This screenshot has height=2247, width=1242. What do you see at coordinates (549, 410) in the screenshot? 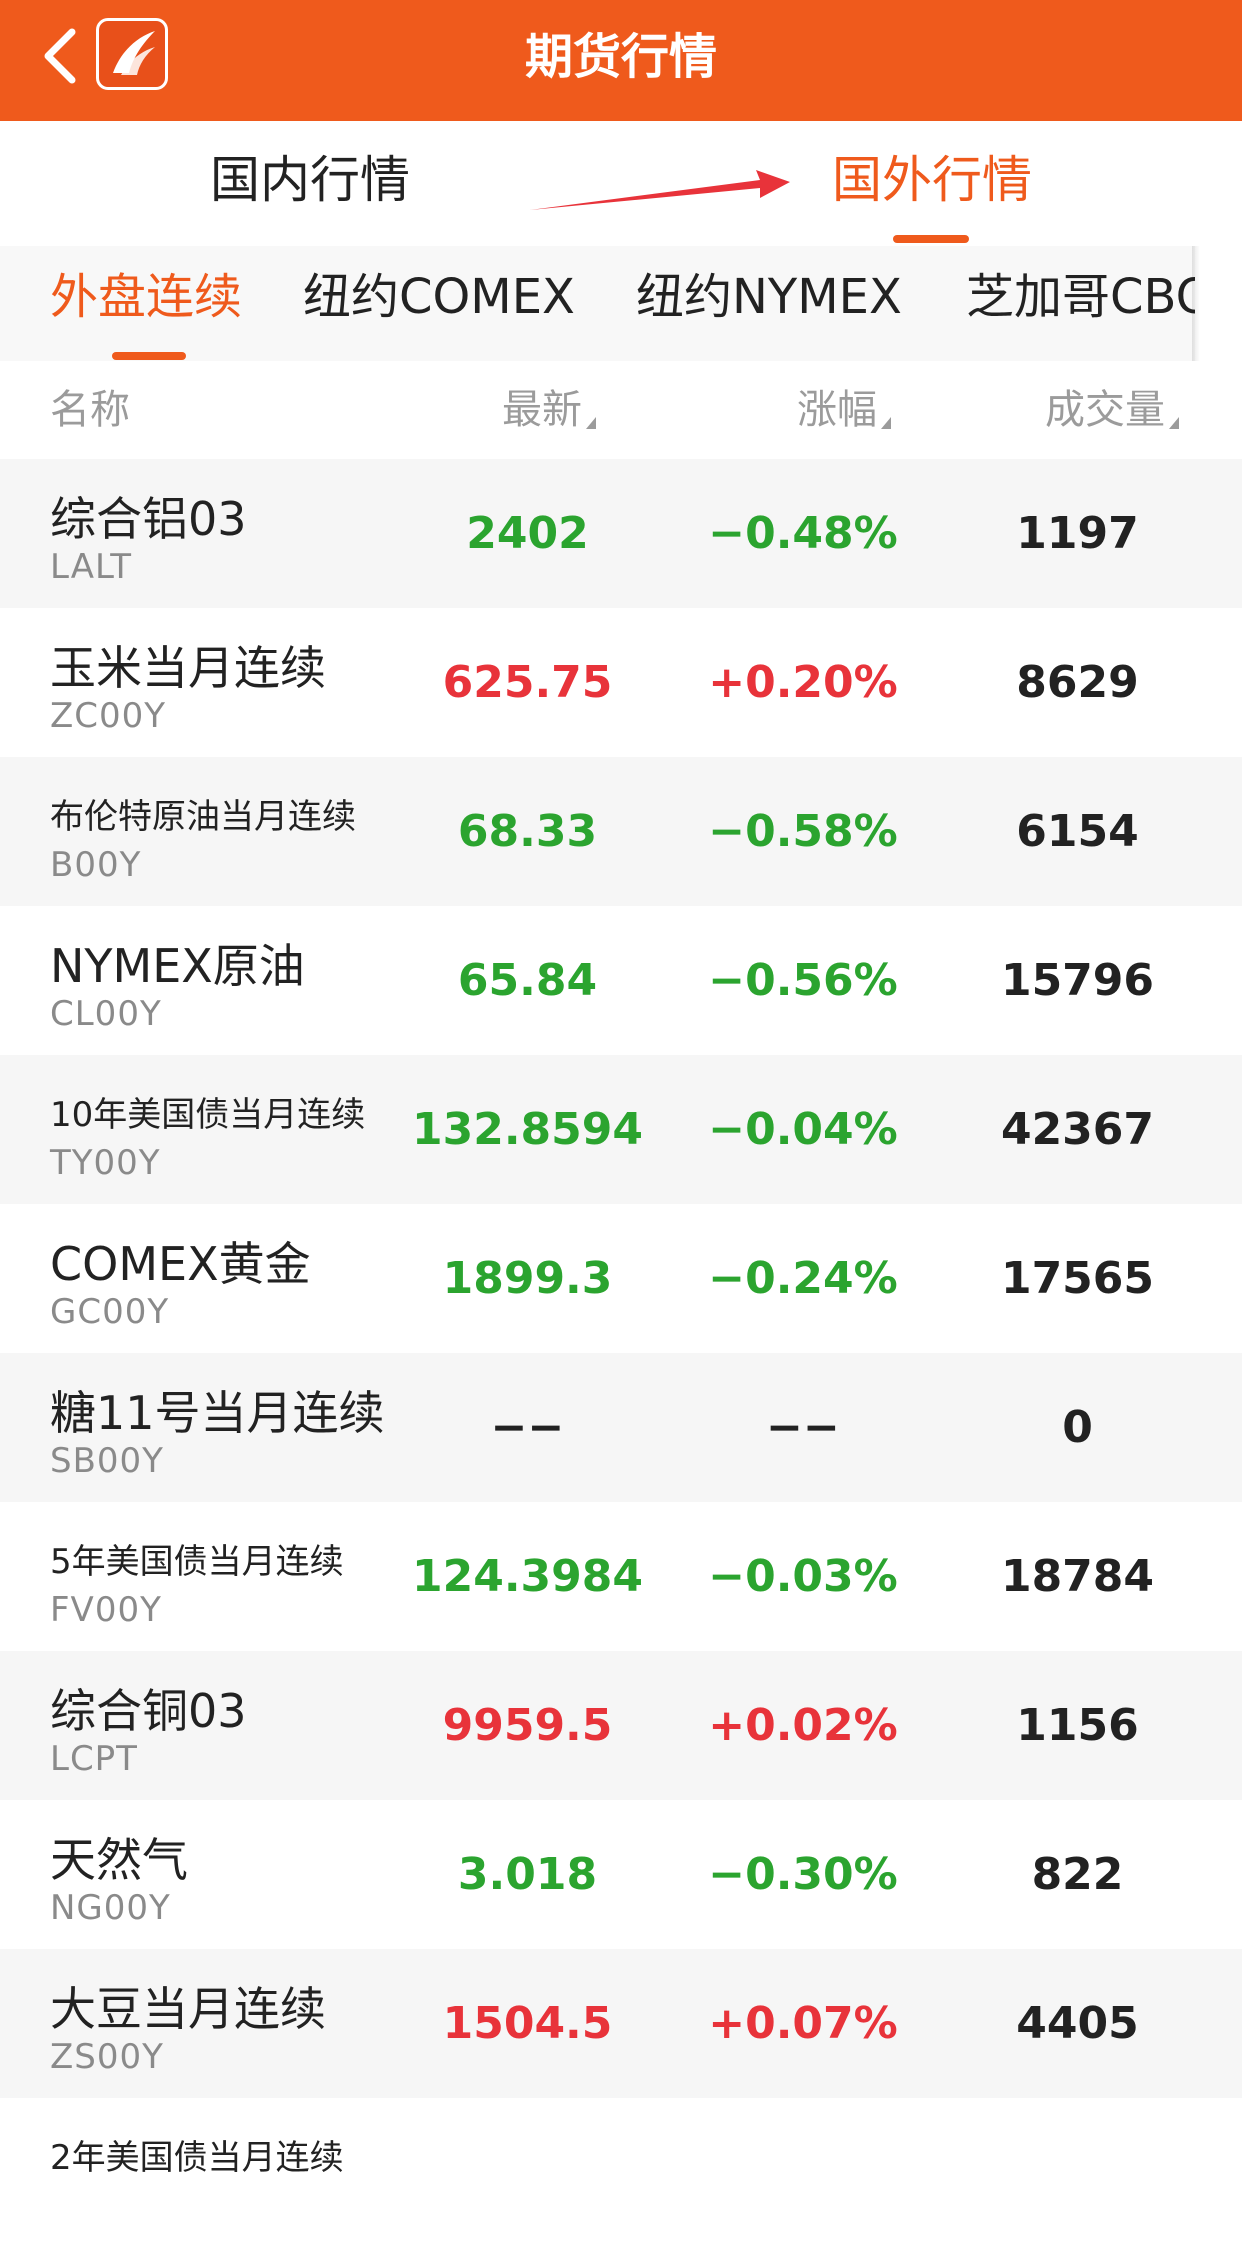
I see `column-latest-sort: 最新` at bounding box center [549, 410].